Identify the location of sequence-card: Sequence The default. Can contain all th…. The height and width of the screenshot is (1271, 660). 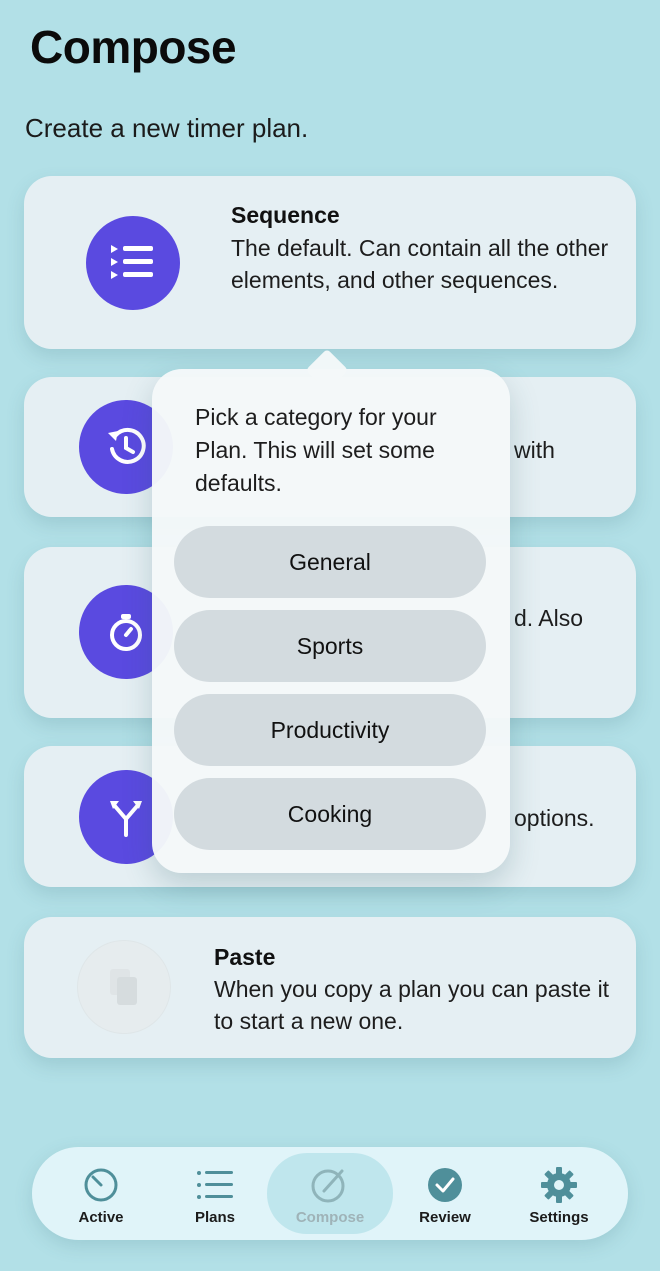
(330, 262).